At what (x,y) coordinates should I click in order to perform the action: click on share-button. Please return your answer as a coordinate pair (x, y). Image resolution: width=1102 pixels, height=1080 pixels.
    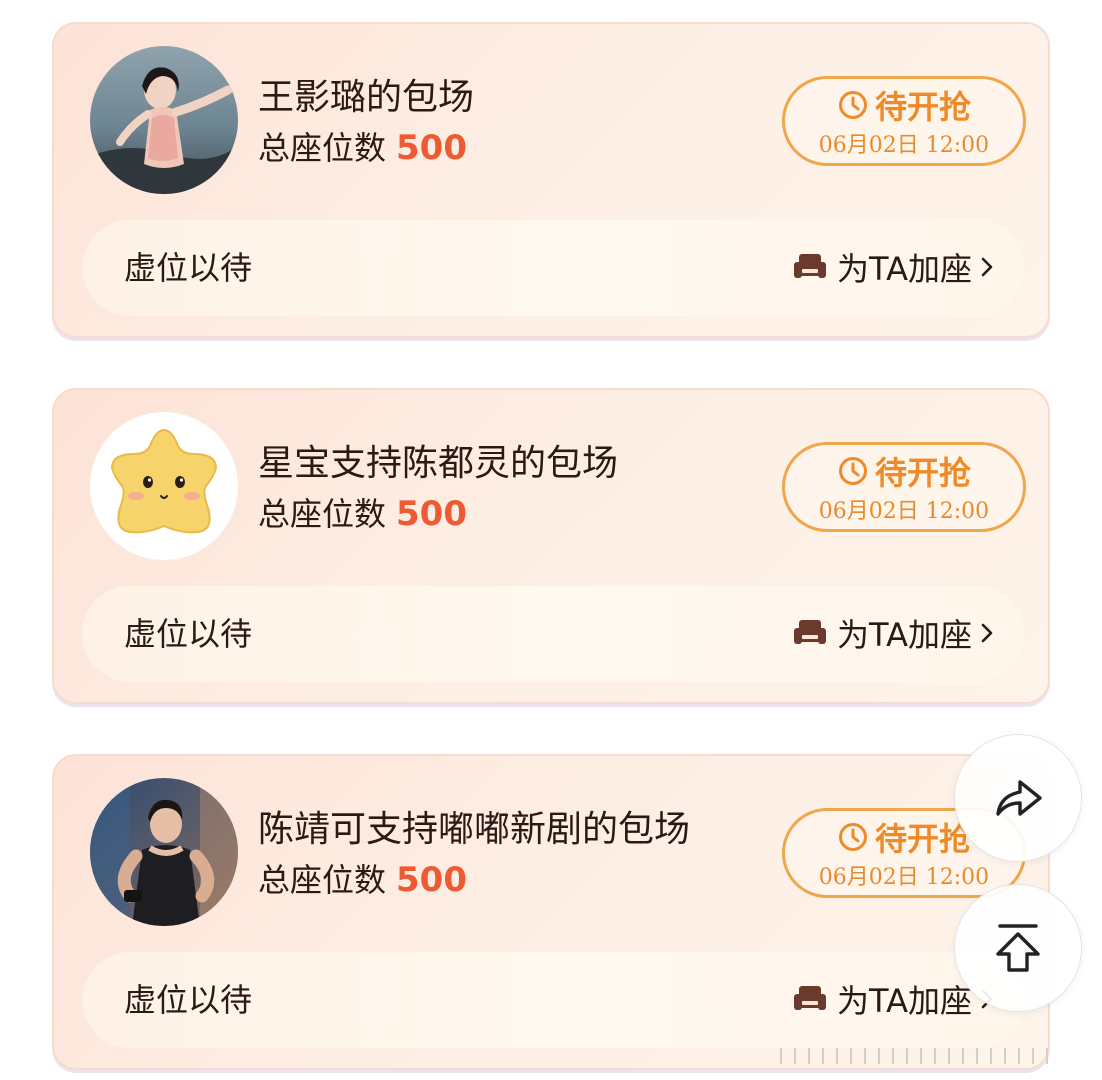
    Looking at the image, I should click on (1018, 798).